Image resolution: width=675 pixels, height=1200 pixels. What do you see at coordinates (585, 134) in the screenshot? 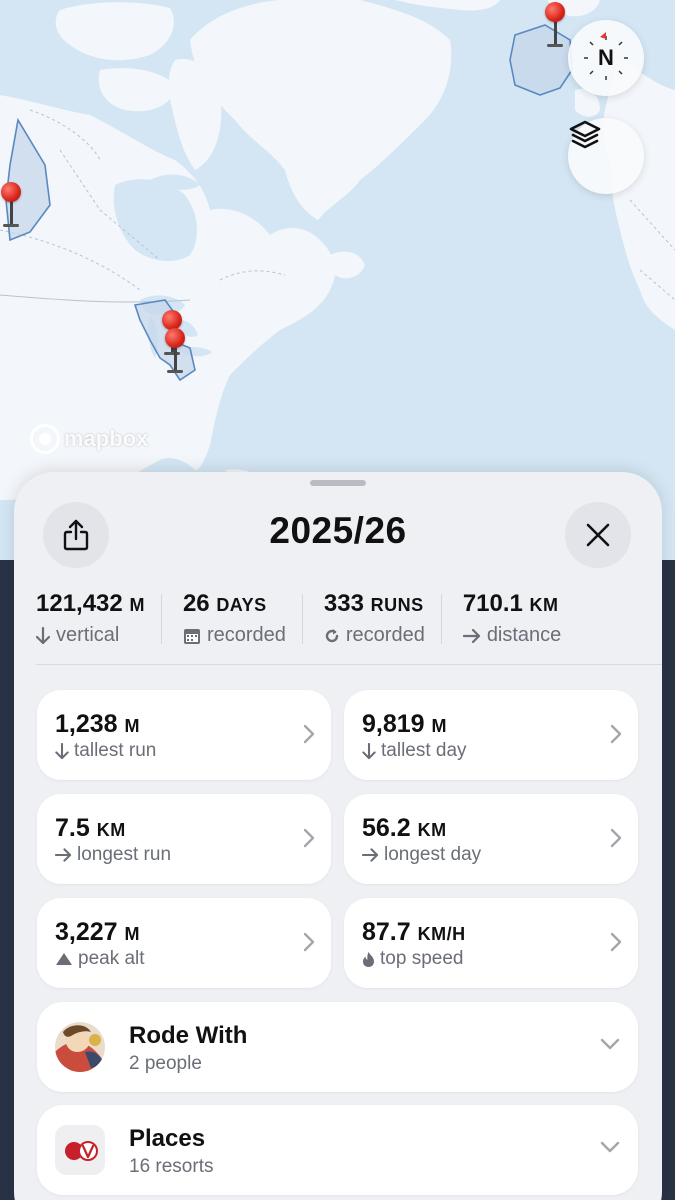
I see `layers-icon` at bounding box center [585, 134].